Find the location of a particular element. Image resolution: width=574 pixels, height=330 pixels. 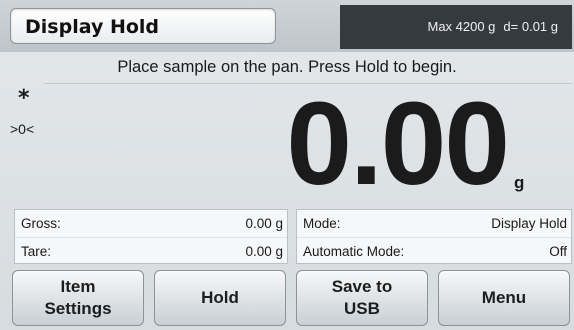

automatic-mode-label: Automatic Mode: is located at coordinates (354, 251).